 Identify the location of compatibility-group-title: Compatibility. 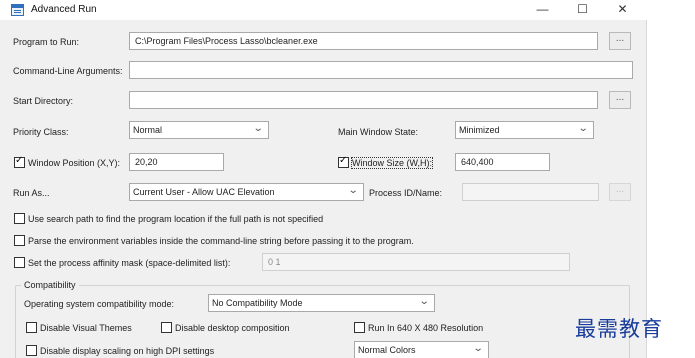
(50, 285).